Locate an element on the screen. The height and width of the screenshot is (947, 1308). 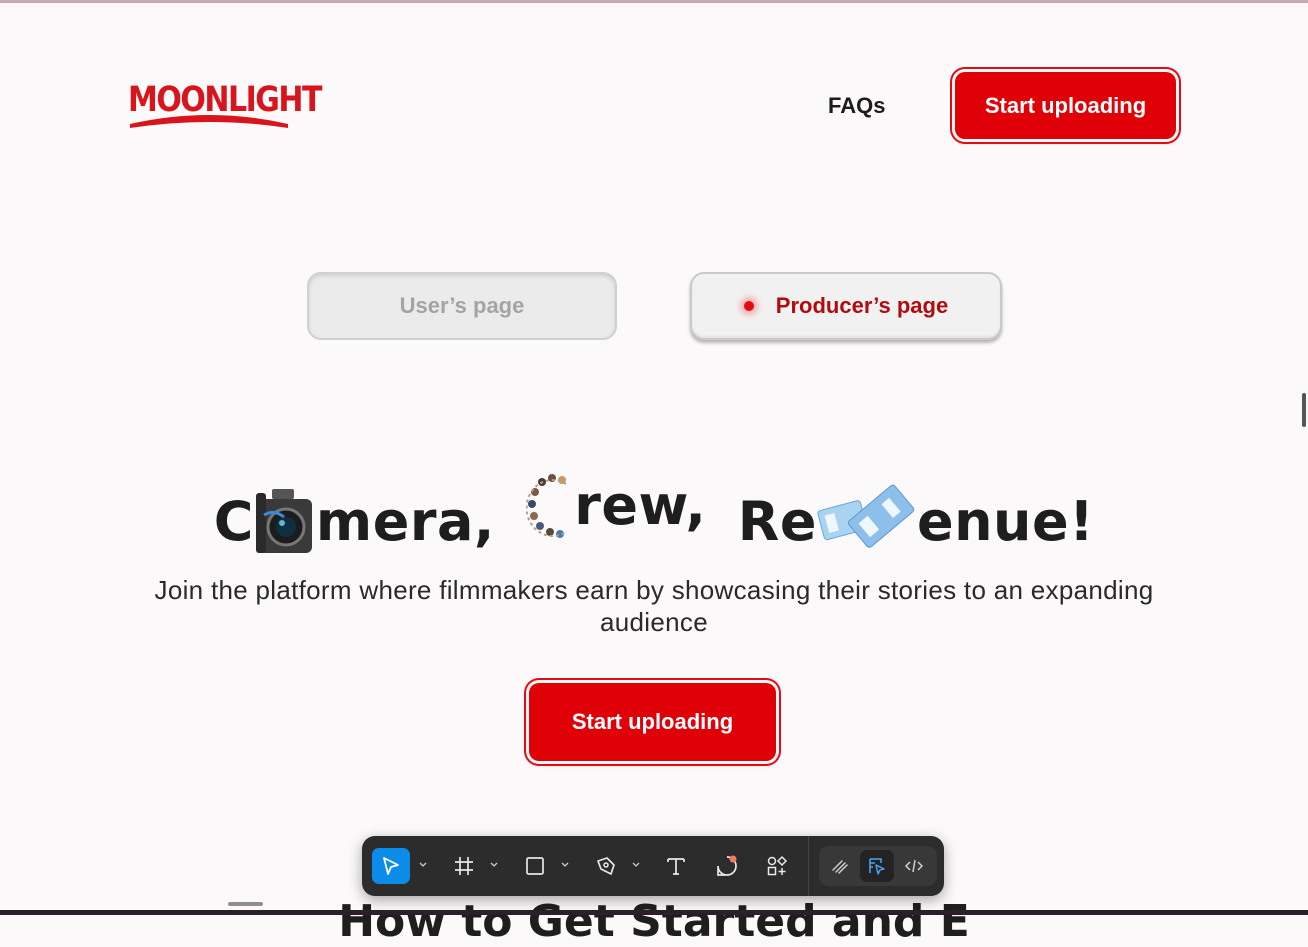
moonlight-logo: MOONLIGHT is located at coordinates (225, 105).